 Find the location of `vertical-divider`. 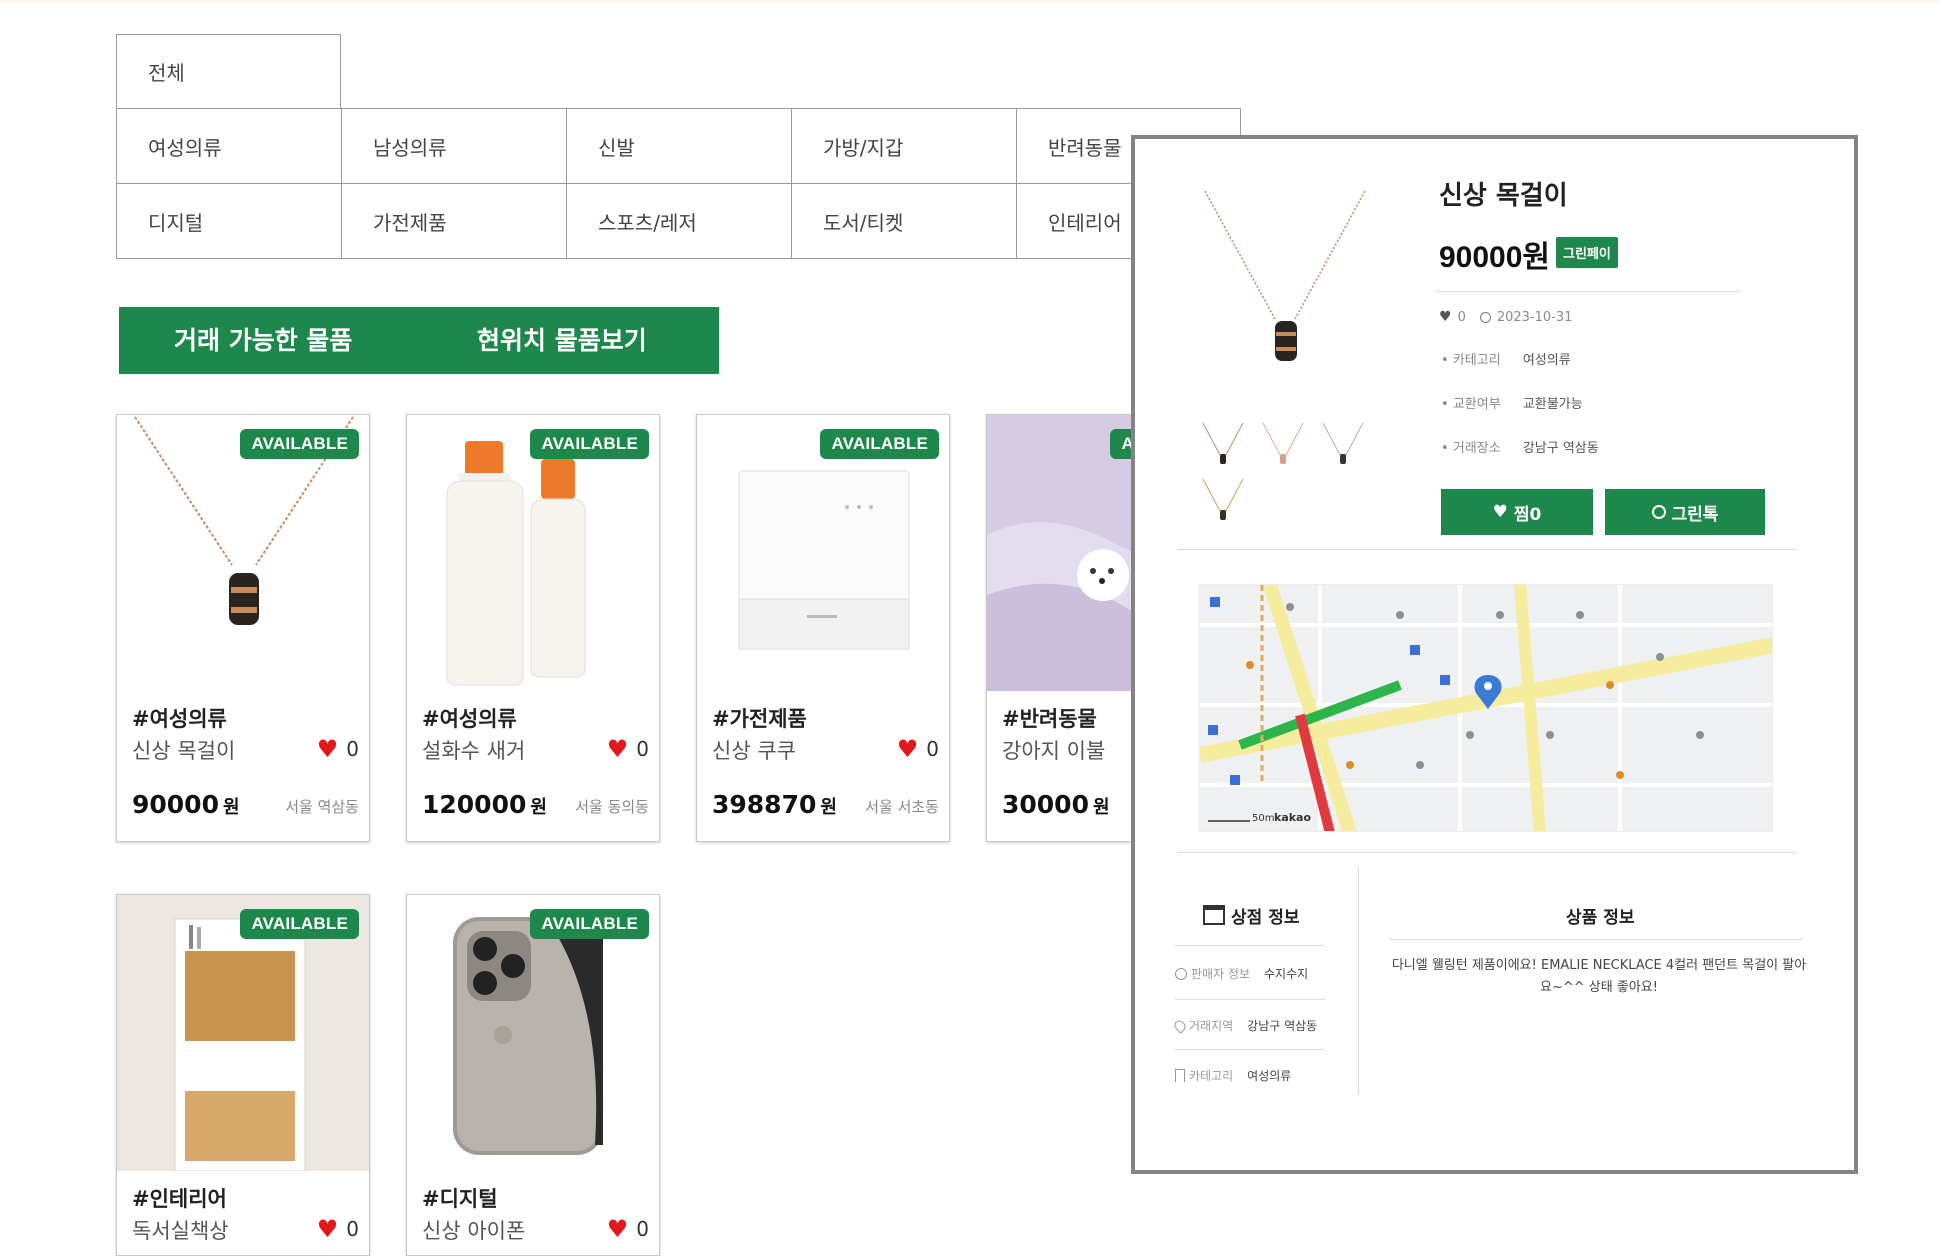

vertical-divider is located at coordinates (1358, 981).